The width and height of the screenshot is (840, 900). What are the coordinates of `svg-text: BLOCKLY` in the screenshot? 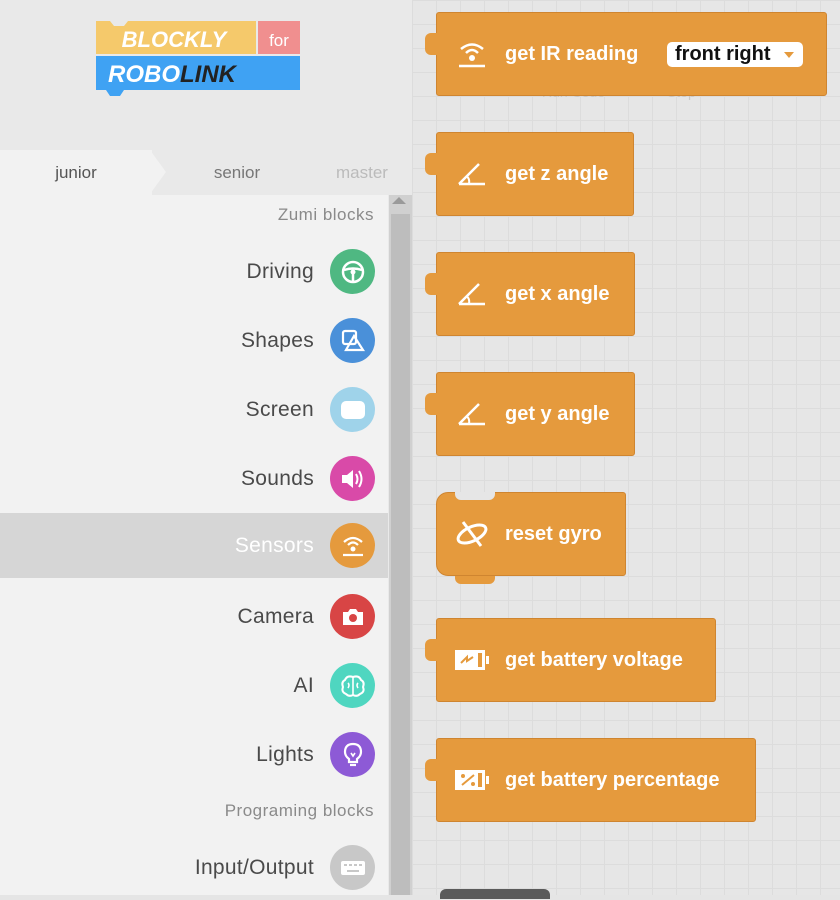 It's located at (175, 39).